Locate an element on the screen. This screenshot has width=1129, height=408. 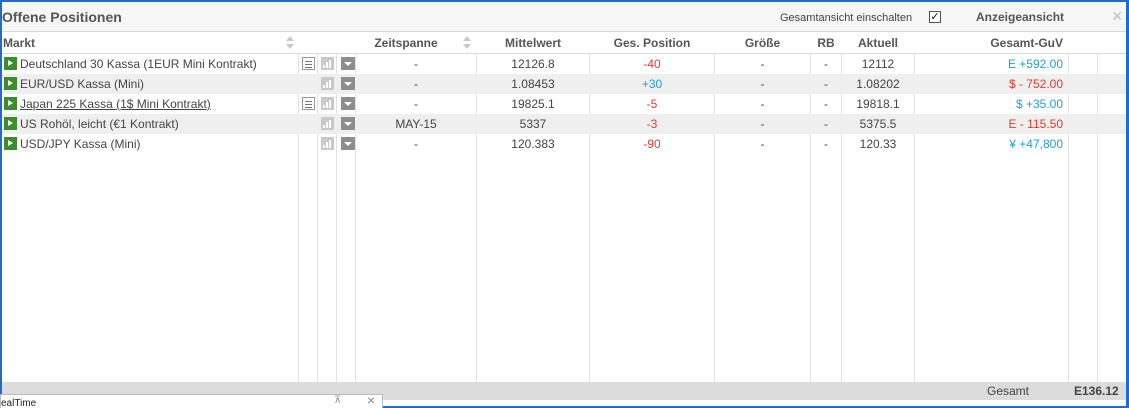
position-value: +30 is located at coordinates (652, 84).